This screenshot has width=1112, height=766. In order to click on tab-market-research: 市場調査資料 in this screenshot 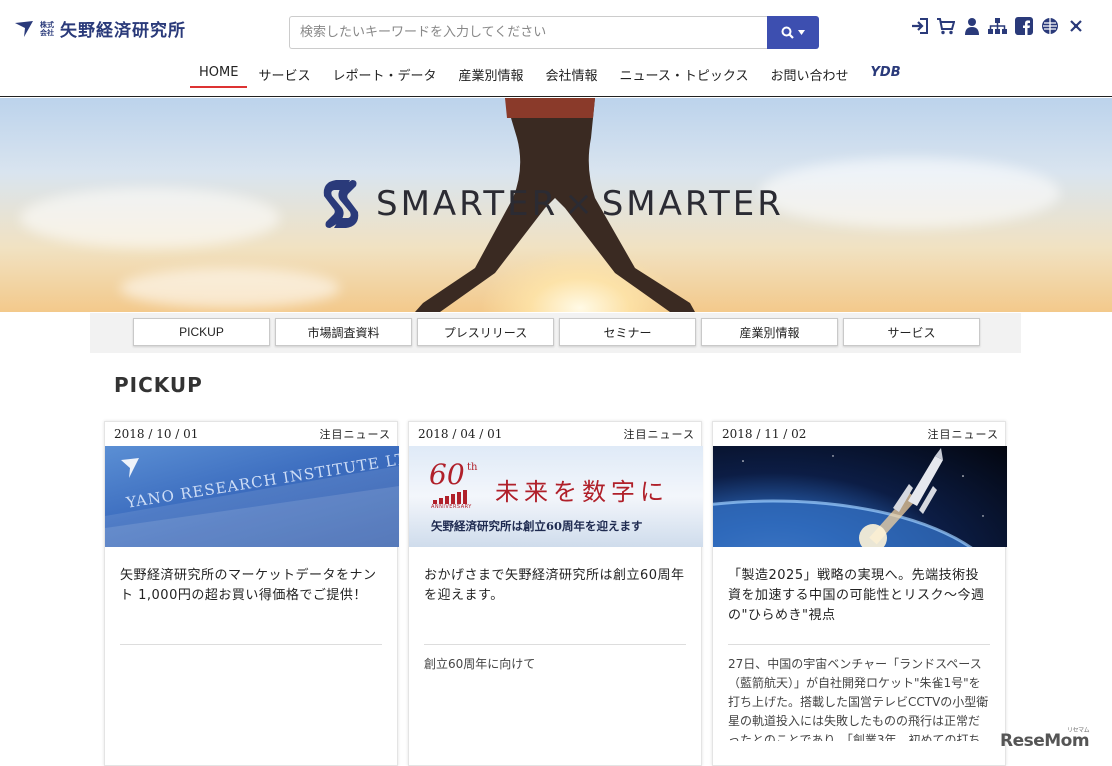, I will do `click(343, 332)`.